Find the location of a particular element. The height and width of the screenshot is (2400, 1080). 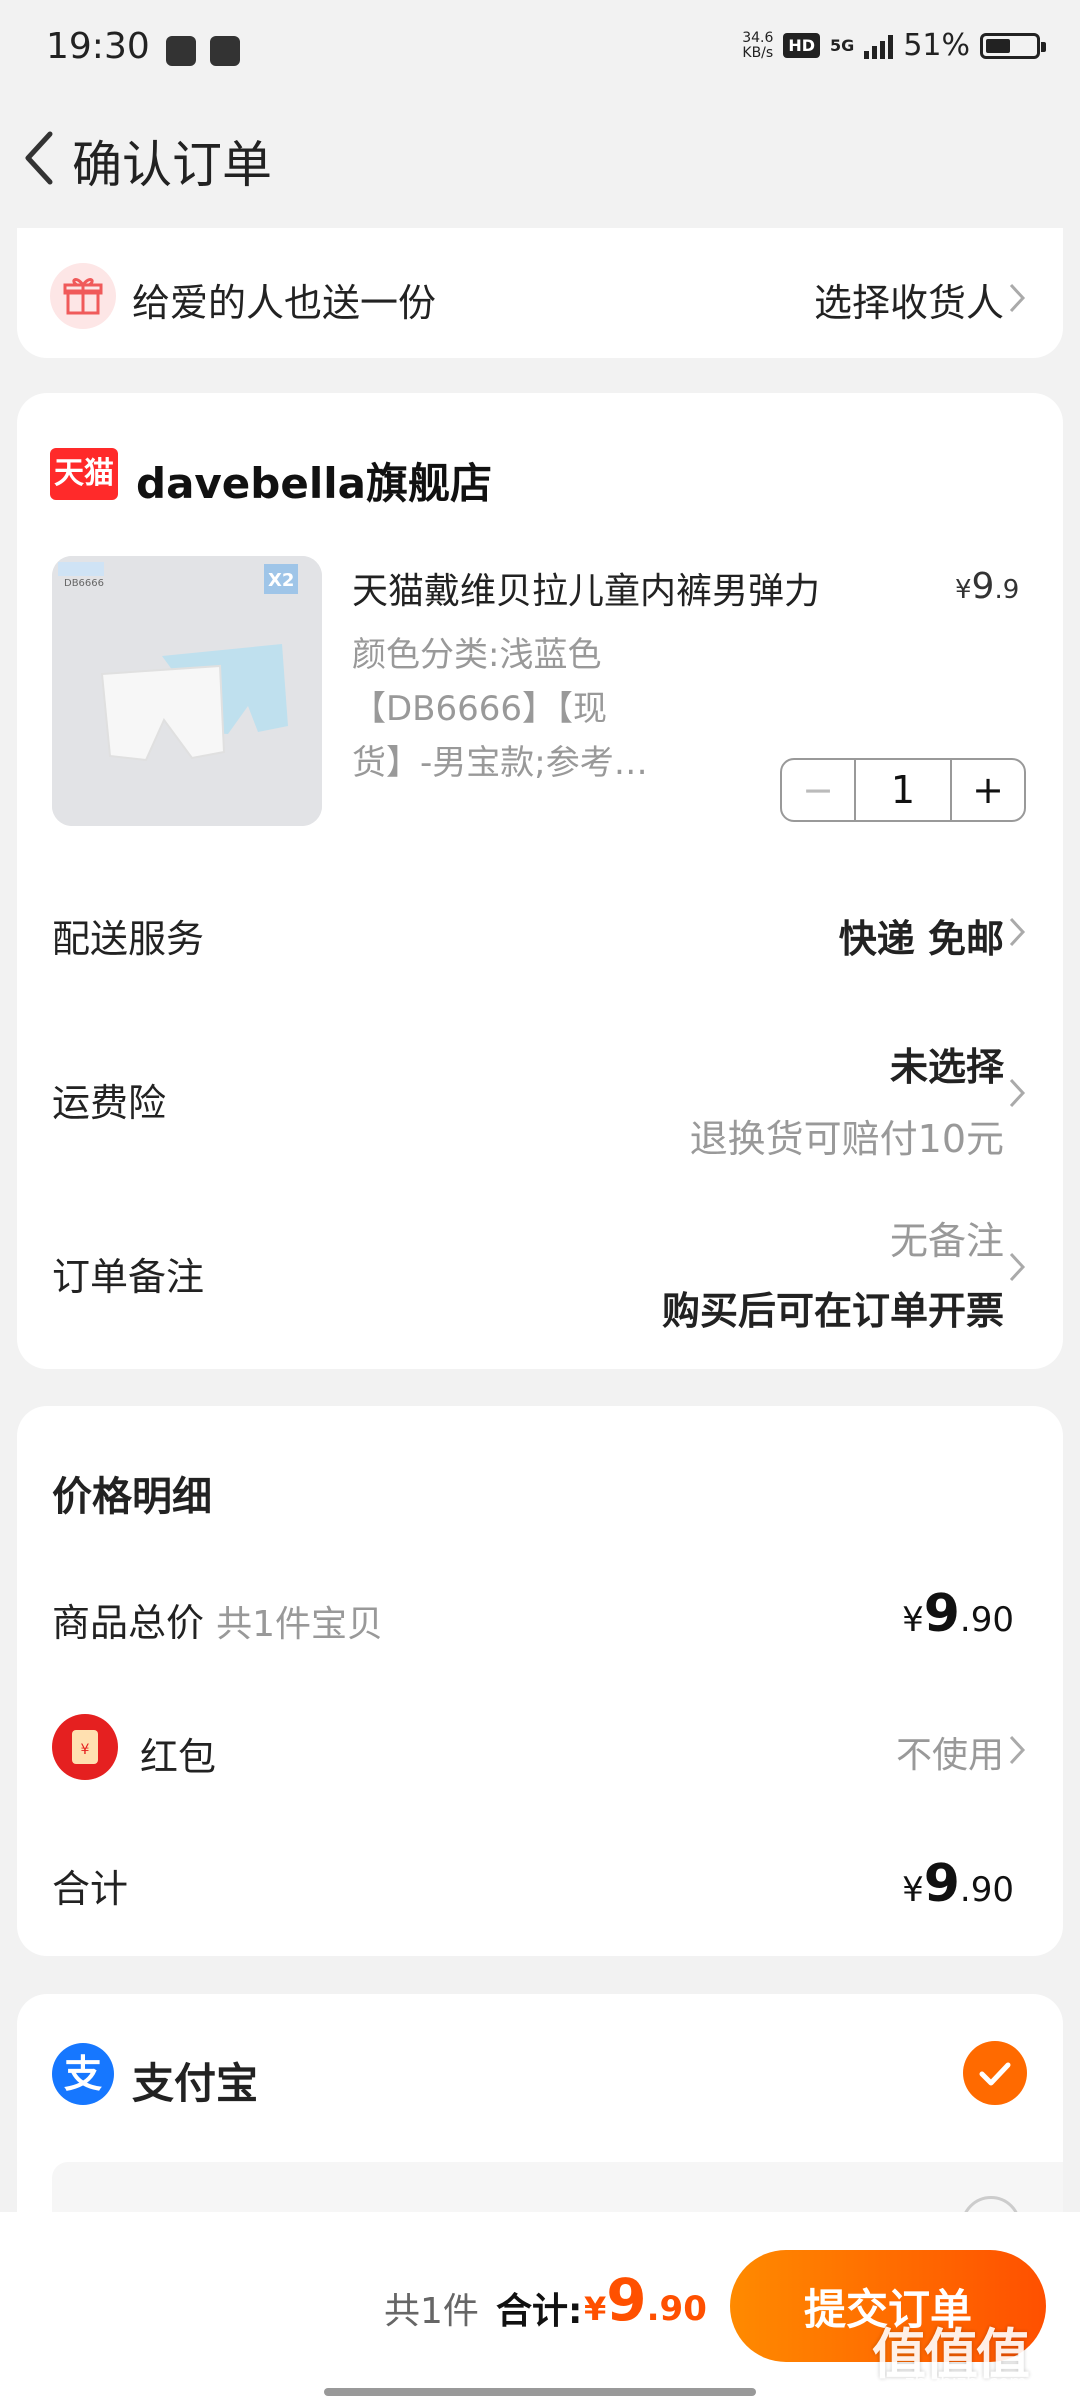

bottom-total-value: ¥9.90 is located at coordinates (645, 2300).